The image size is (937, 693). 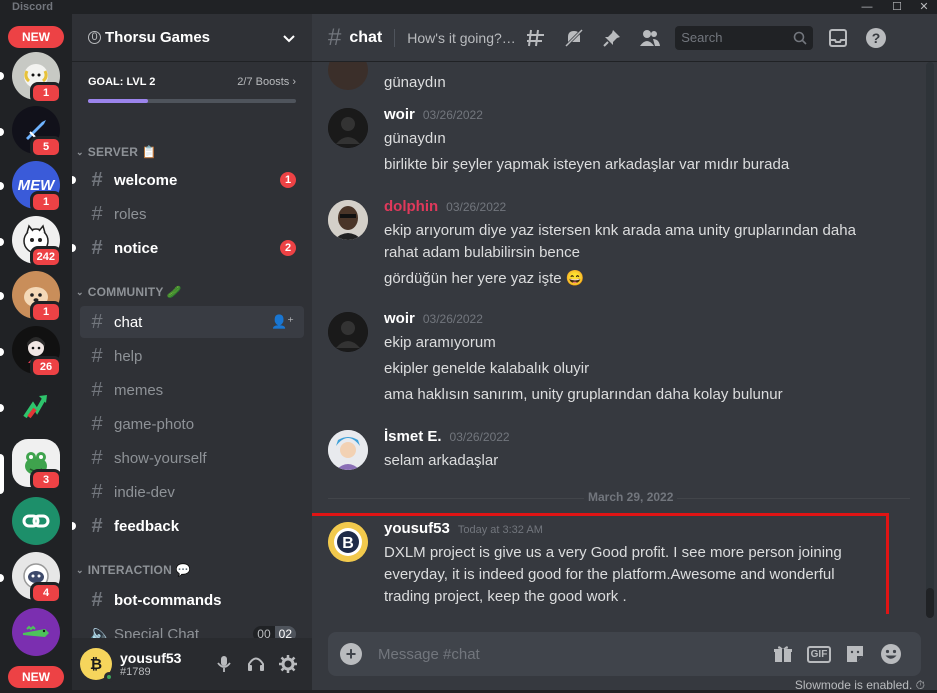 I want to click on scroll-thumb, so click(x=930, y=603).